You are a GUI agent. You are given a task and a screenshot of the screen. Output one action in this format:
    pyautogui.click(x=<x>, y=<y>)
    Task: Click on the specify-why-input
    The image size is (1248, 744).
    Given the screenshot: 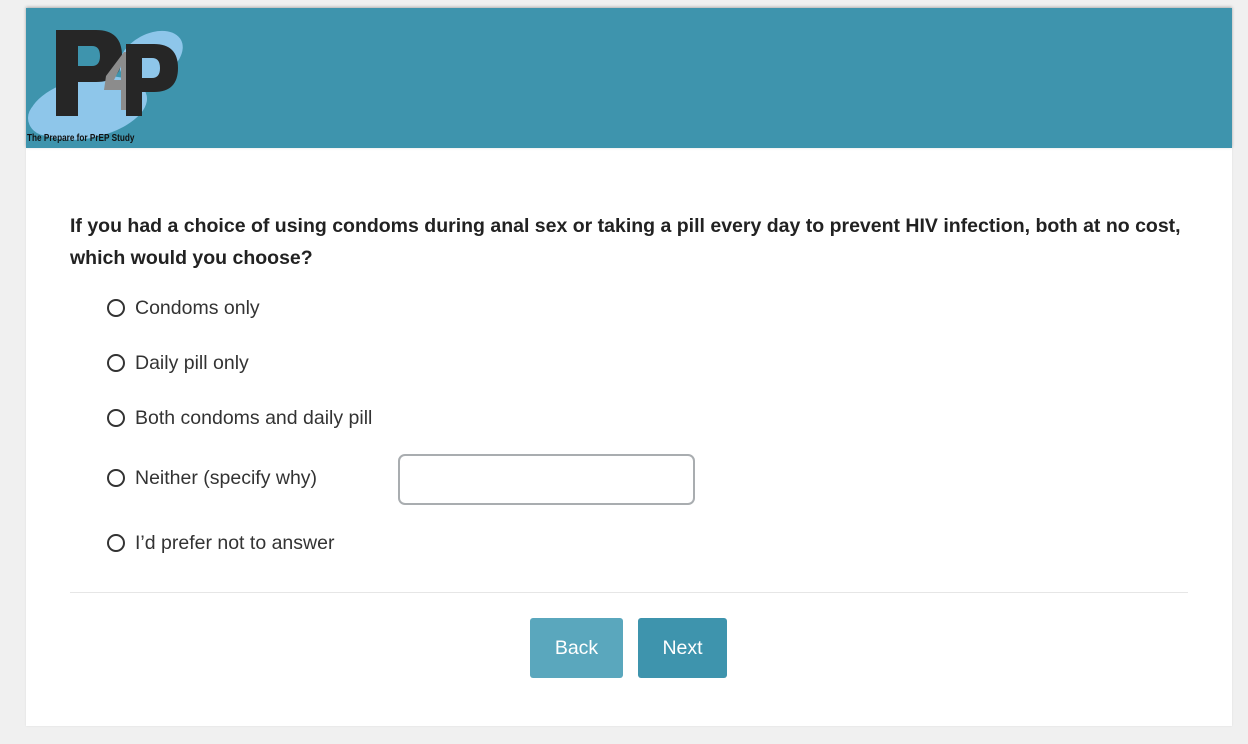 What is the action you would take?
    pyautogui.click(x=546, y=479)
    